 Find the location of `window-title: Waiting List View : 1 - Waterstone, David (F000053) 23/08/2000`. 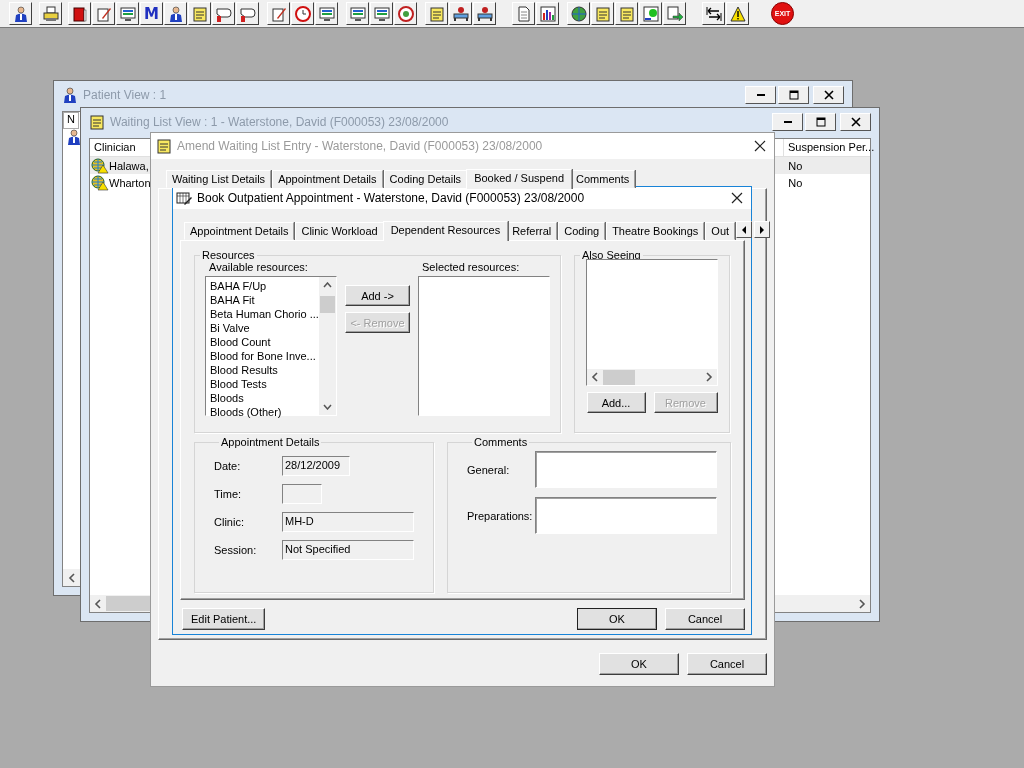

window-title: Waiting List View : 1 - Waterstone, David (F000053) 23/08/2000 is located at coordinates (279, 121).